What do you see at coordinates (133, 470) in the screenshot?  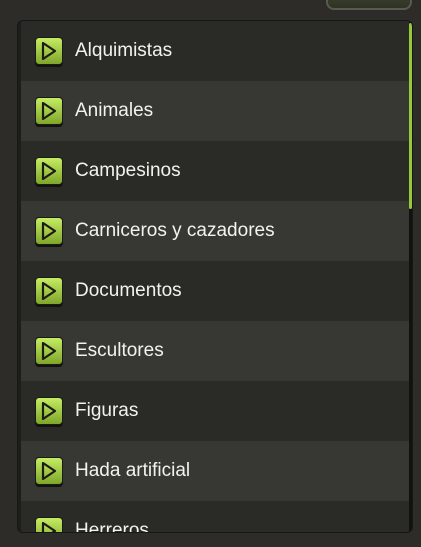 I see `list-item-label: Hada artificial` at bounding box center [133, 470].